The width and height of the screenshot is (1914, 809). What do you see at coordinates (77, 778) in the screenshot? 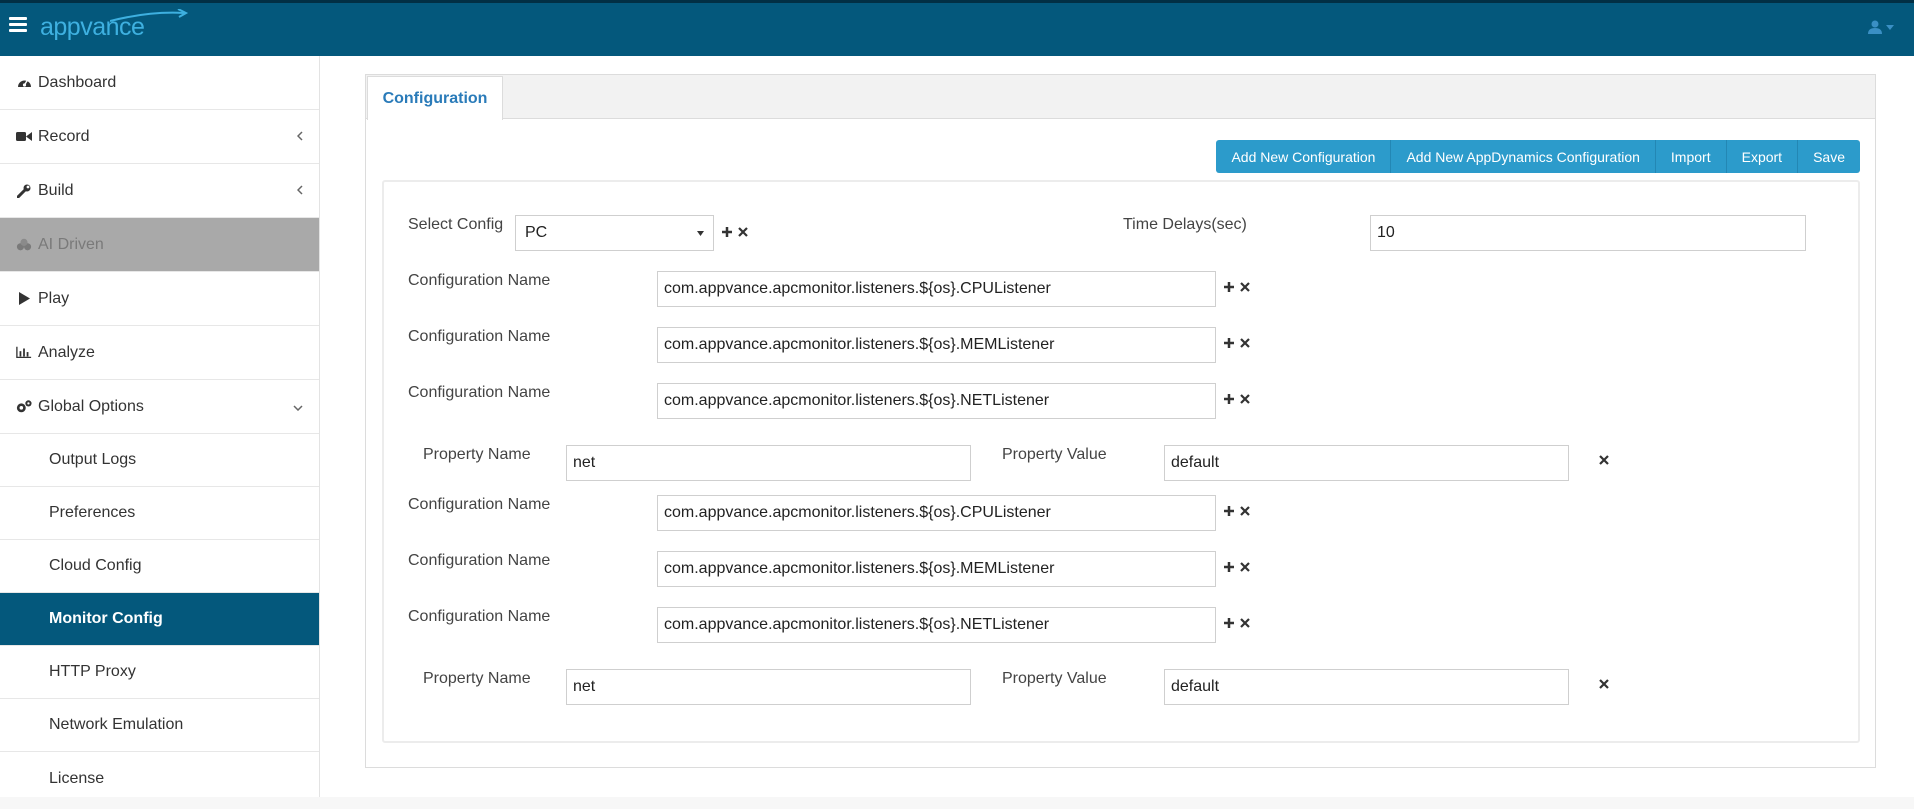
I see `sidebar-subitem-label: License` at bounding box center [77, 778].